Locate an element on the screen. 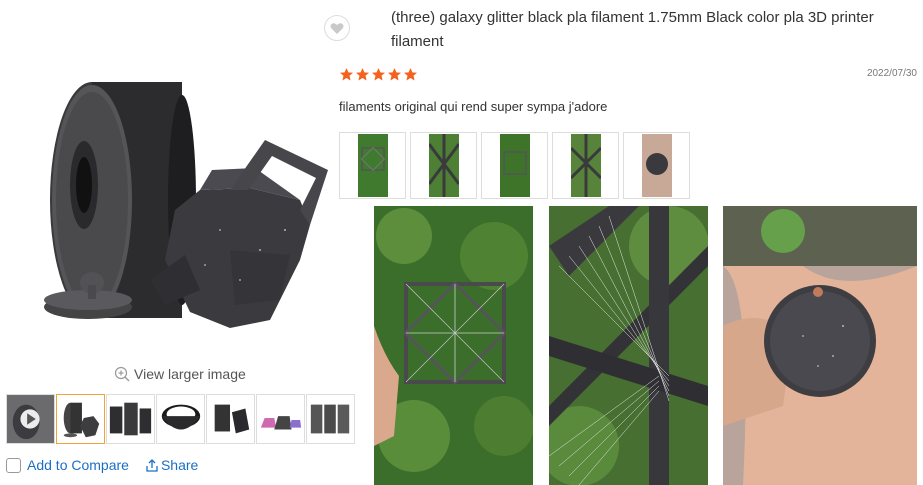 The image size is (923, 485). share-icon is located at coordinates (152, 465).